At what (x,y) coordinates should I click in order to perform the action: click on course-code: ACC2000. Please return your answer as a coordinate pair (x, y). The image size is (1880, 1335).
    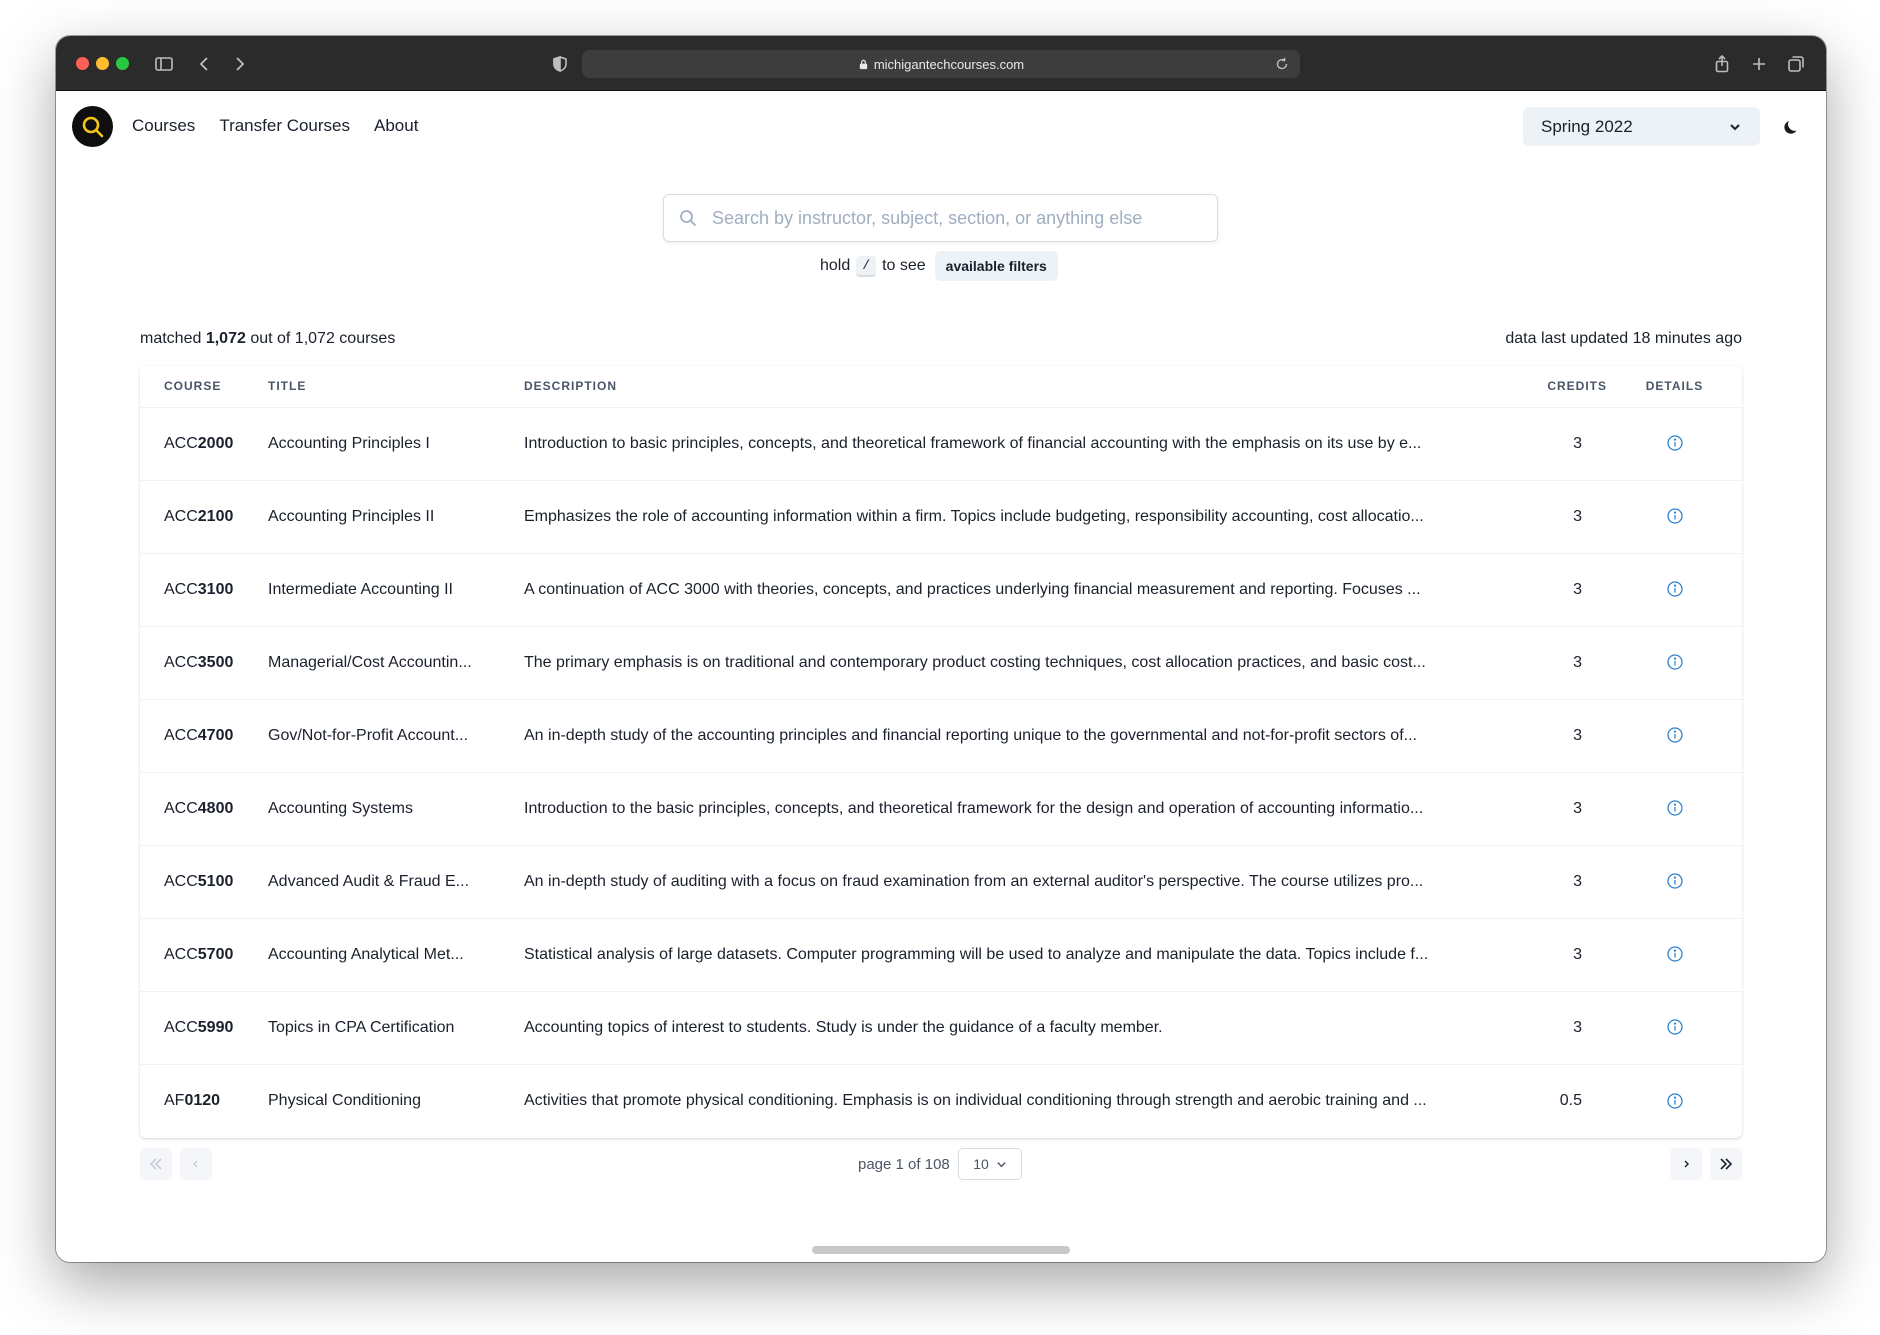
    Looking at the image, I should click on (204, 444).